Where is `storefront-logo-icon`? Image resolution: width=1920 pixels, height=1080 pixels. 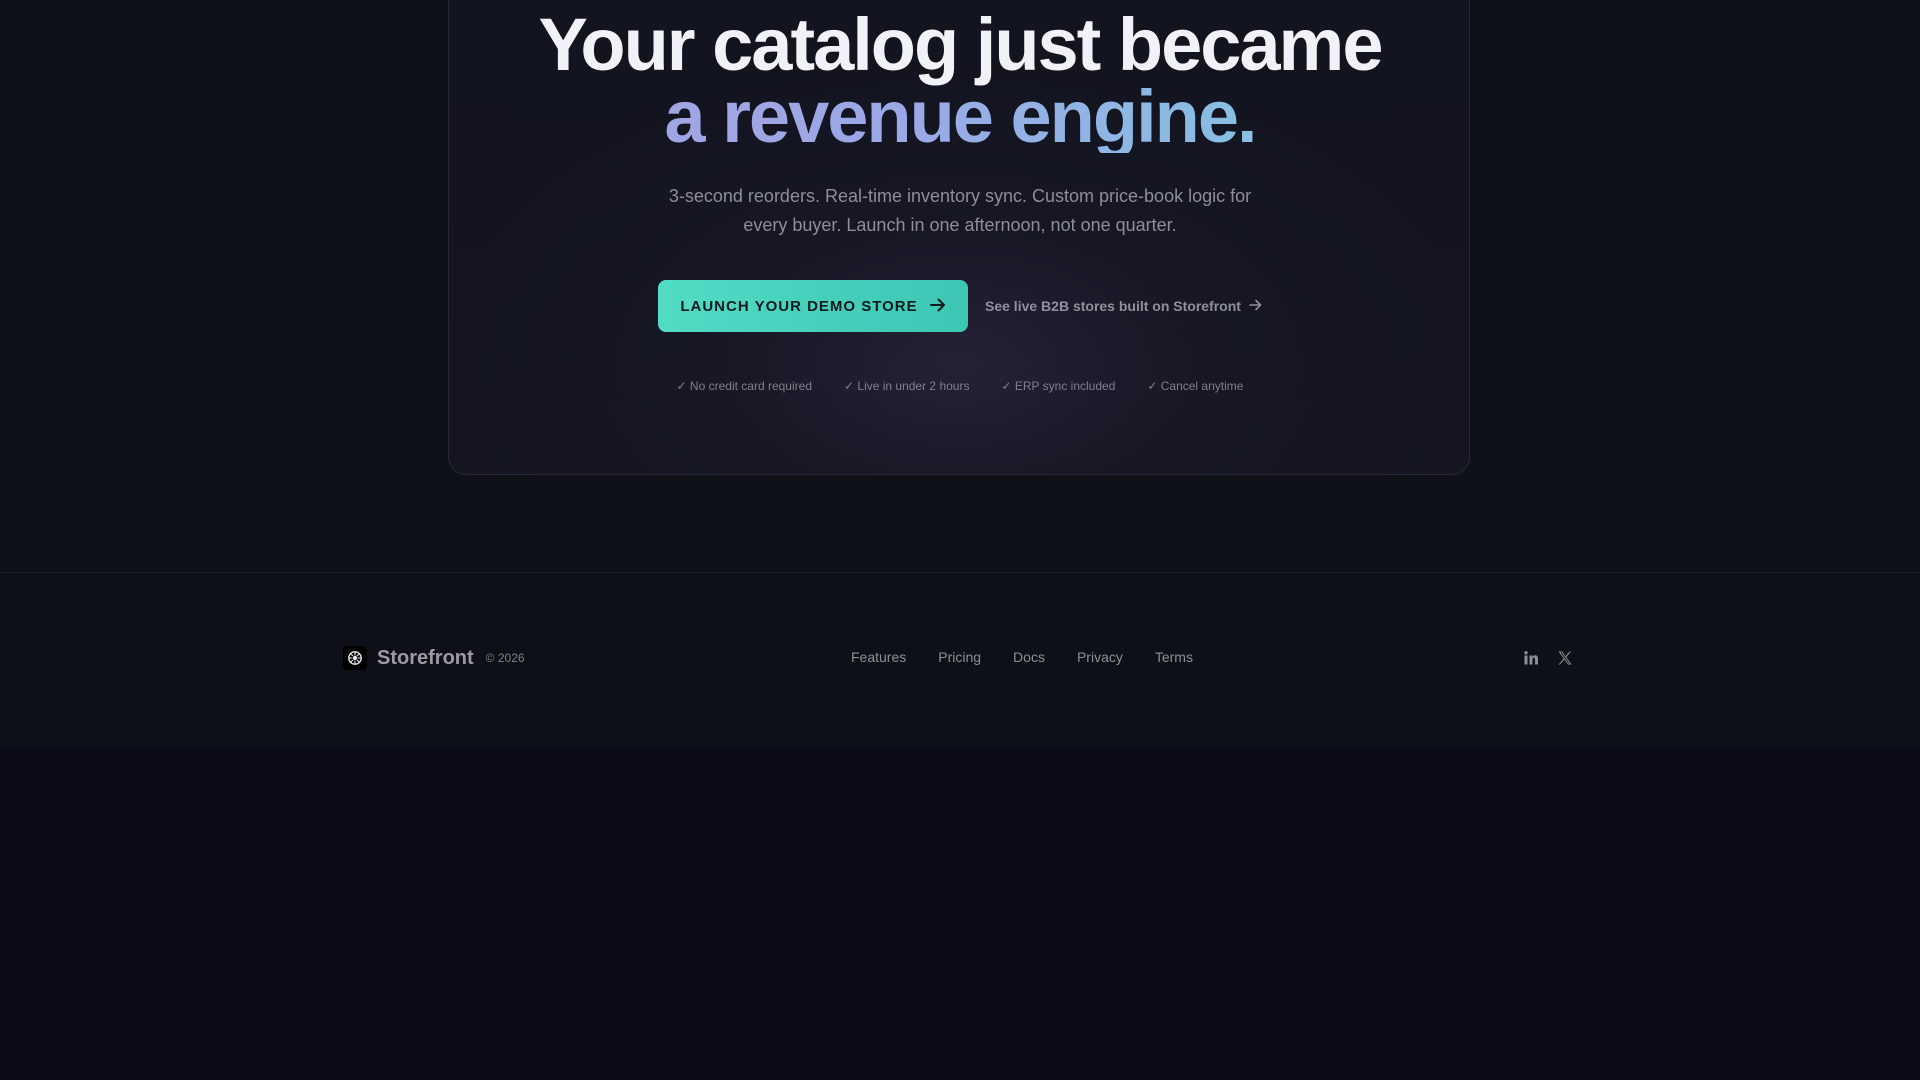 storefront-logo-icon is located at coordinates (355, 658).